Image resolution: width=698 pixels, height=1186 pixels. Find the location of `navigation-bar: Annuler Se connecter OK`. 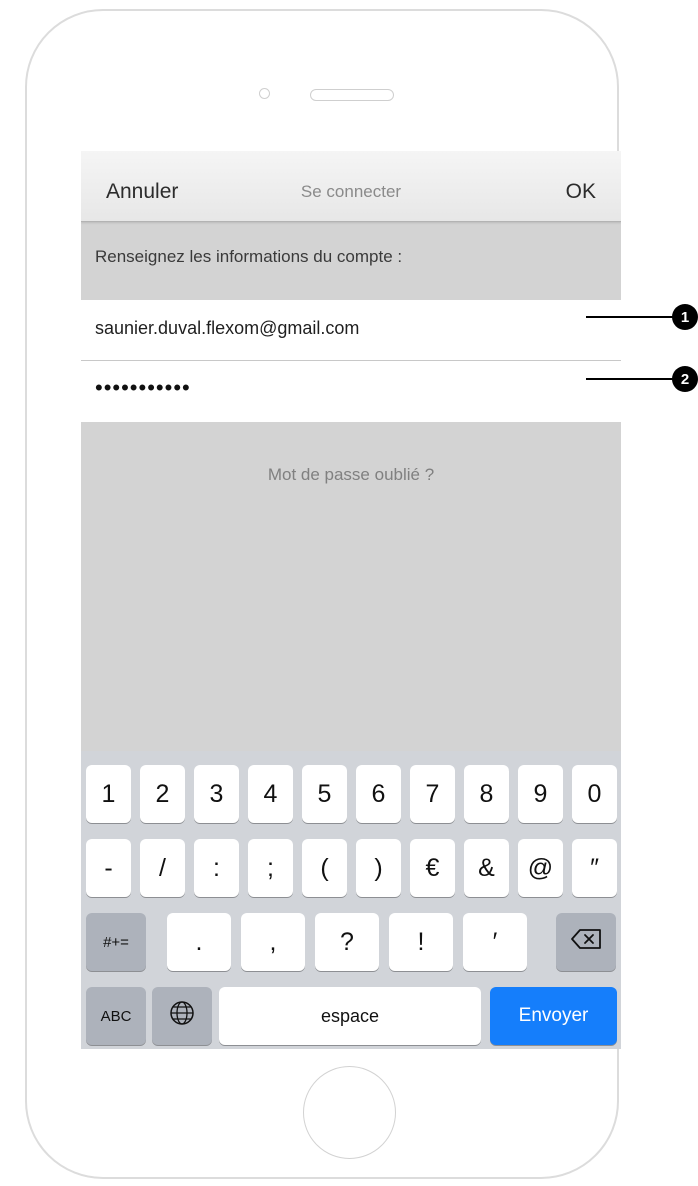

navigation-bar: Annuler Se connecter OK is located at coordinates (351, 186).